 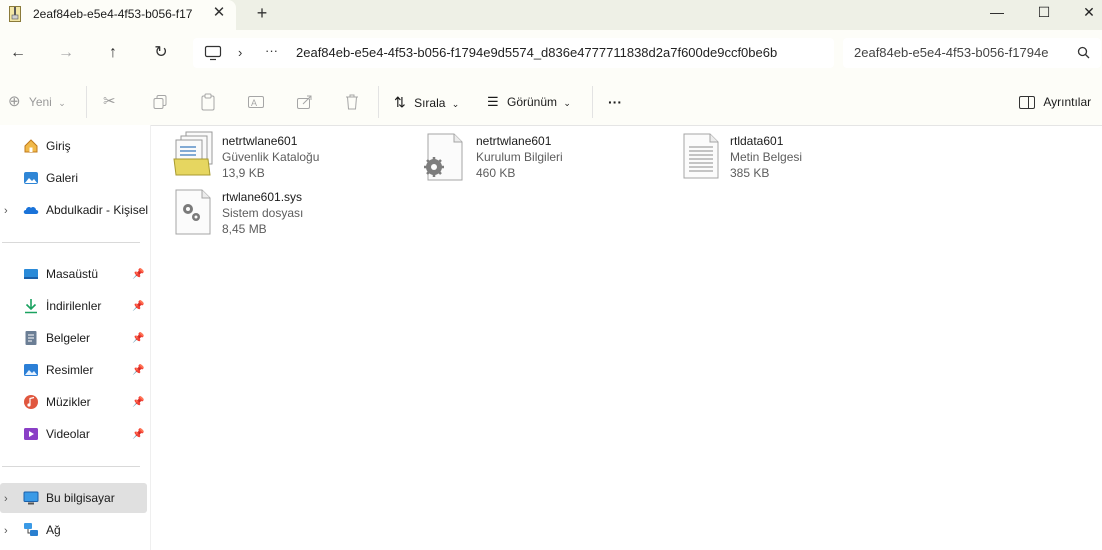 What do you see at coordinates (58, 146) in the screenshot?
I see `sidebar-item-label: Giriş` at bounding box center [58, 146].